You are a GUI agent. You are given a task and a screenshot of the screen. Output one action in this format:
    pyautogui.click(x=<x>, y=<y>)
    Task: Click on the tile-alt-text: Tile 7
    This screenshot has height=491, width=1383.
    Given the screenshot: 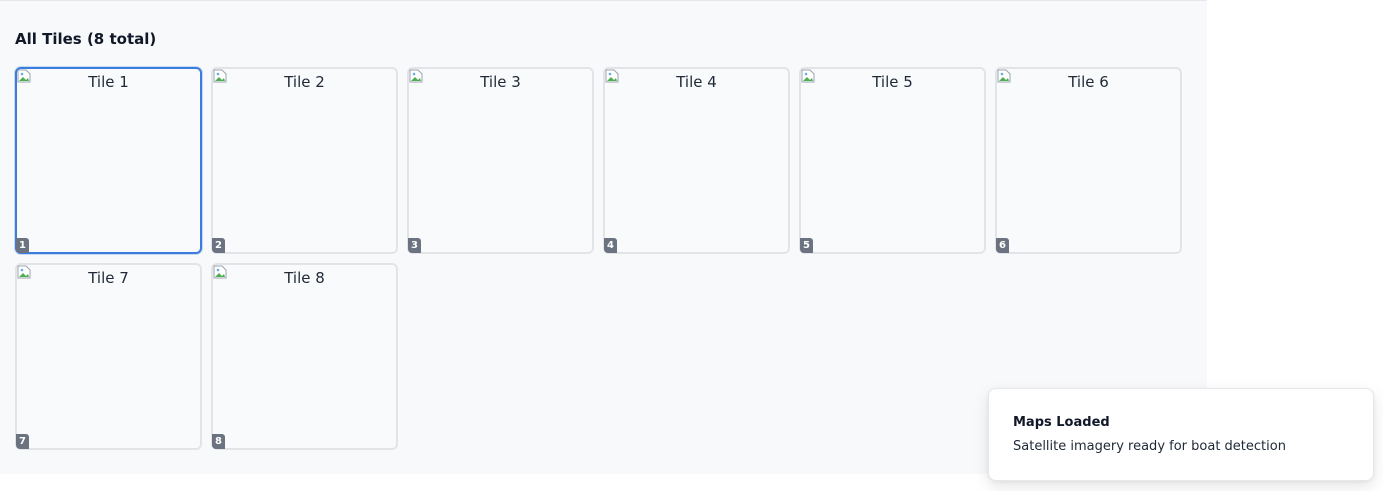 What is the action you would take?
    pyautogui.click(x=108, y=278)
    